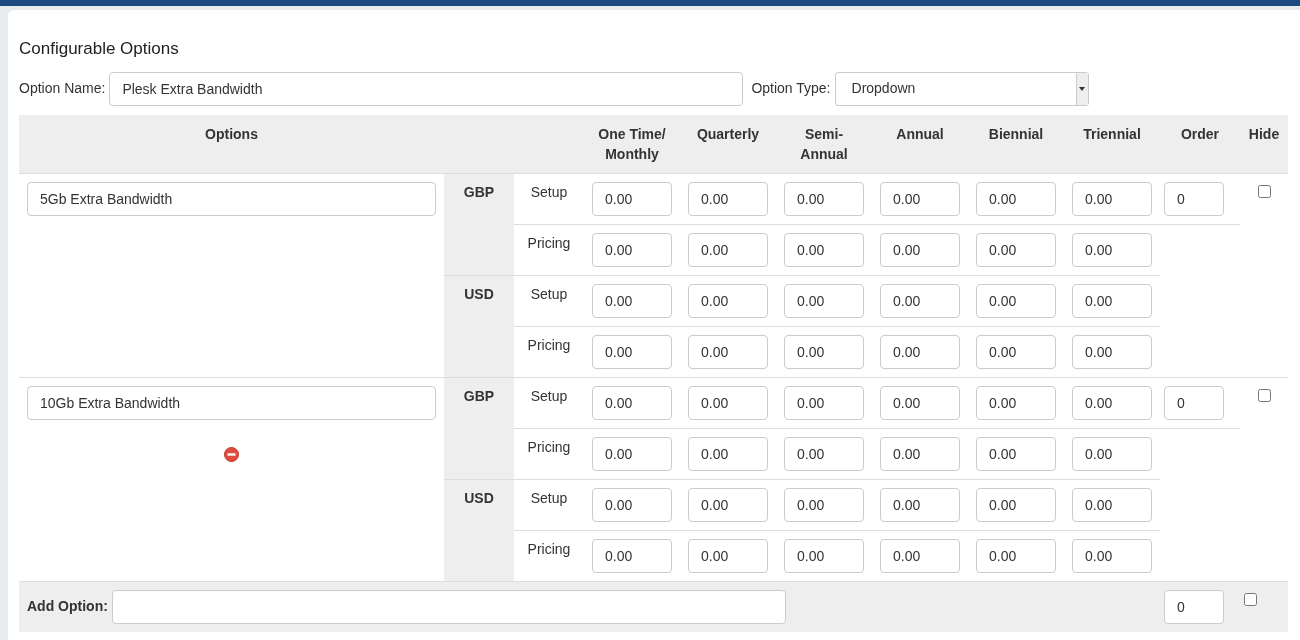 This screenshot has width=1300, height=640. Describe the element at coordinates (231, 143) in the screenshot. I see `column-header: Options` at that location.